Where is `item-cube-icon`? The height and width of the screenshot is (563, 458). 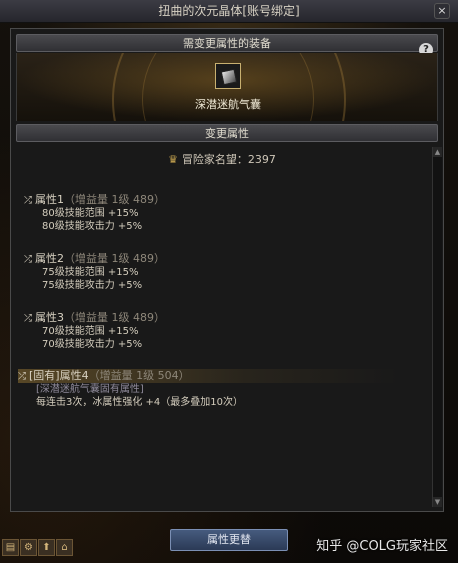 item-cube-icon is located at coordinates (229, 77).